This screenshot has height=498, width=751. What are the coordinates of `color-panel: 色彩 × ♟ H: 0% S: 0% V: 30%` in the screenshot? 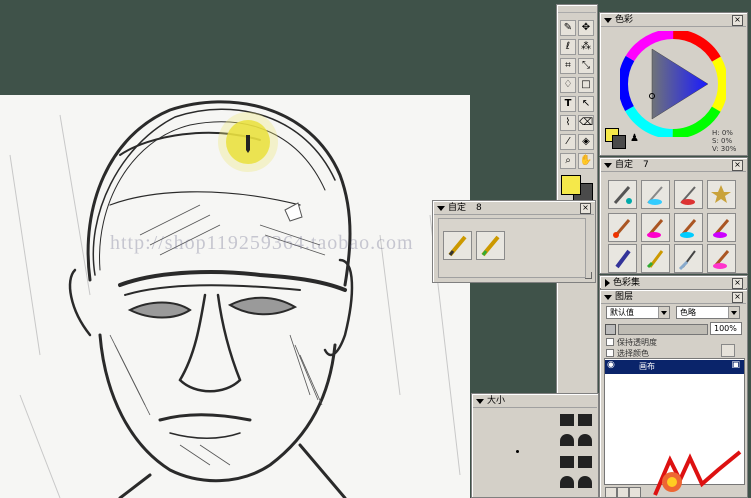 It's located at (673, 84).